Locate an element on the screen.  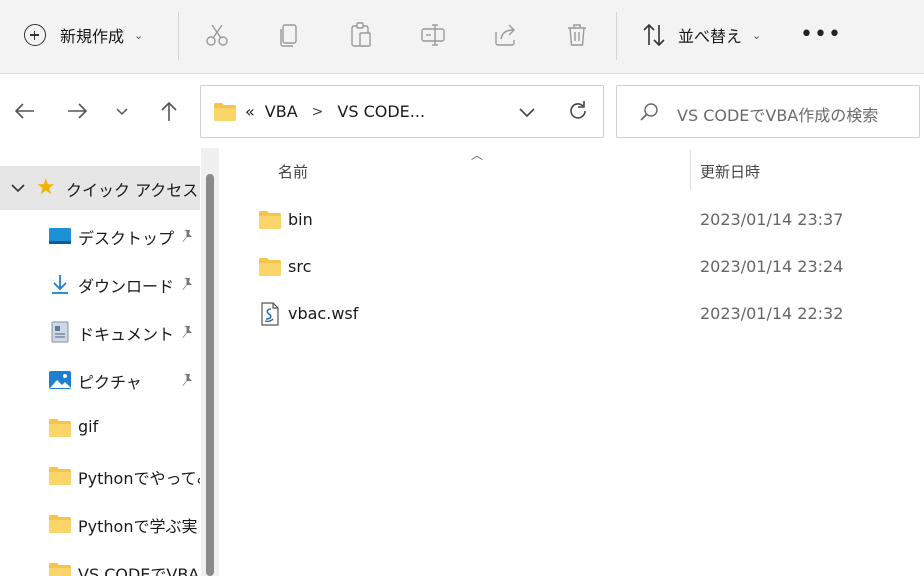
file-row: vbac.wsf 2023/01/14 22:32 is located at coordinates (582, 314).